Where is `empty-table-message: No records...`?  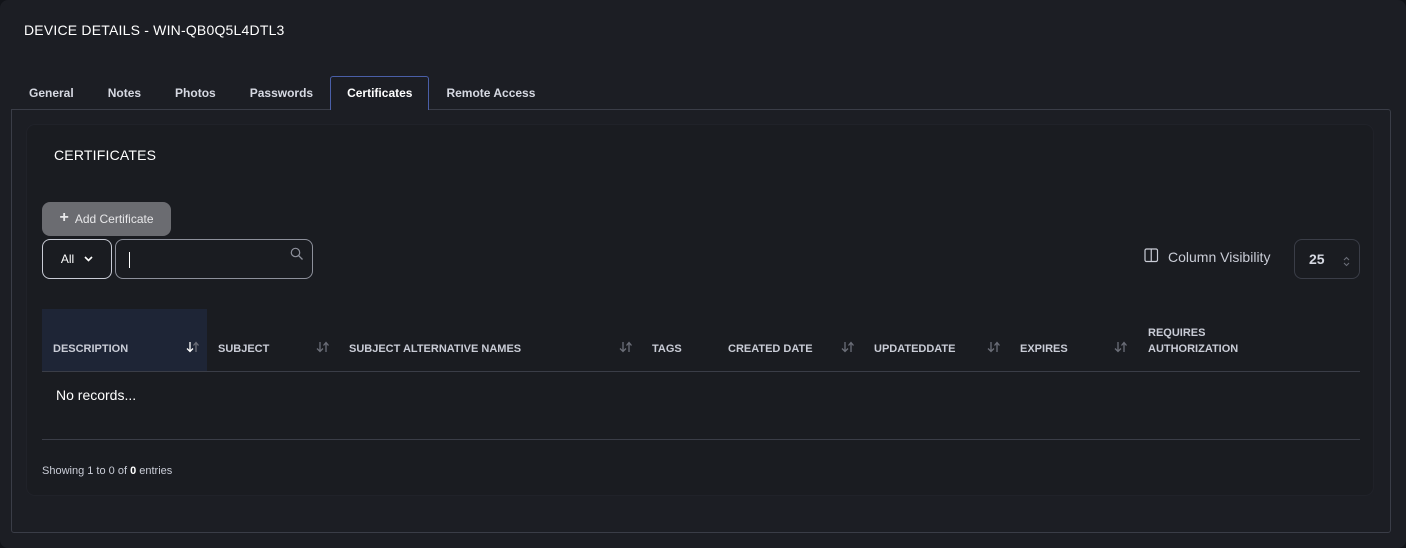 empty-table-message: No records... is located at coordinates (96, 395).